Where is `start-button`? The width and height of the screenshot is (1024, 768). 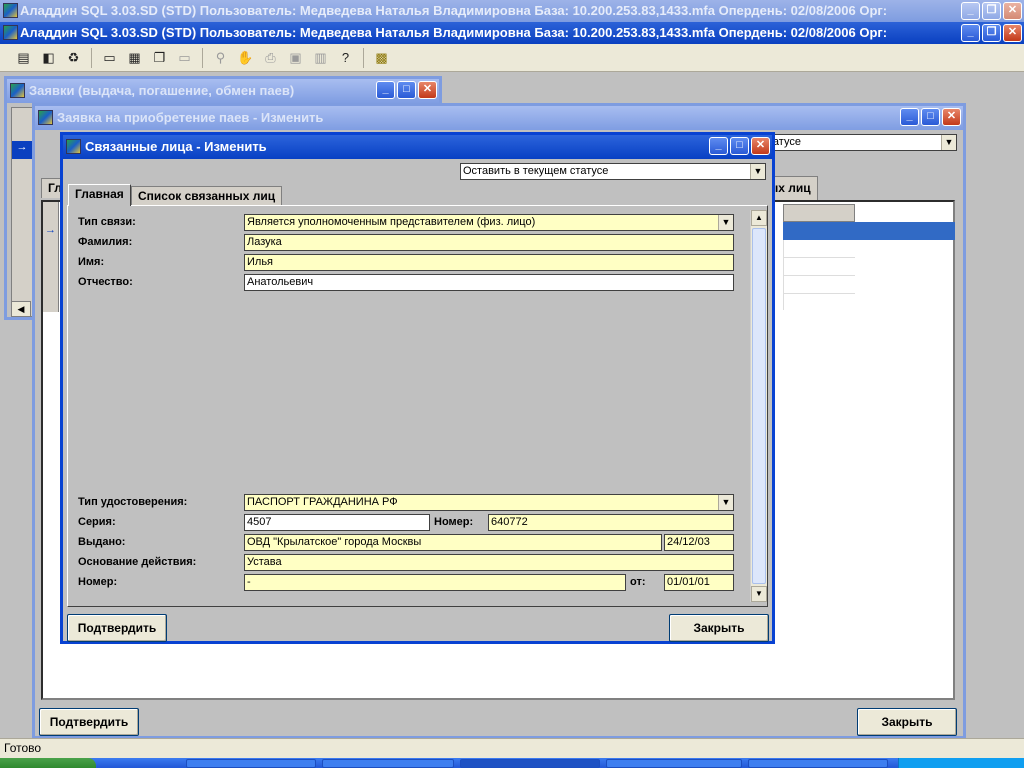
start-button is located at coordinates (48, 763).